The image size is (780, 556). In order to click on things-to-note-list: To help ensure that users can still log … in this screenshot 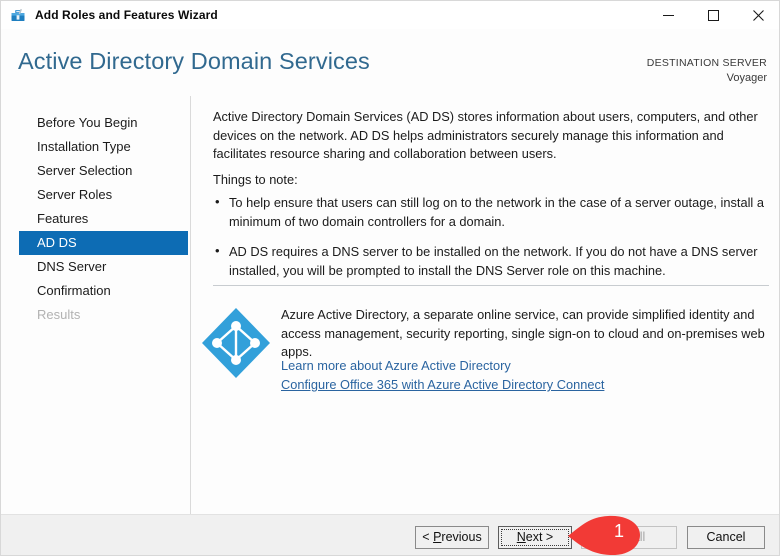, I will do `click(489, 242)`.